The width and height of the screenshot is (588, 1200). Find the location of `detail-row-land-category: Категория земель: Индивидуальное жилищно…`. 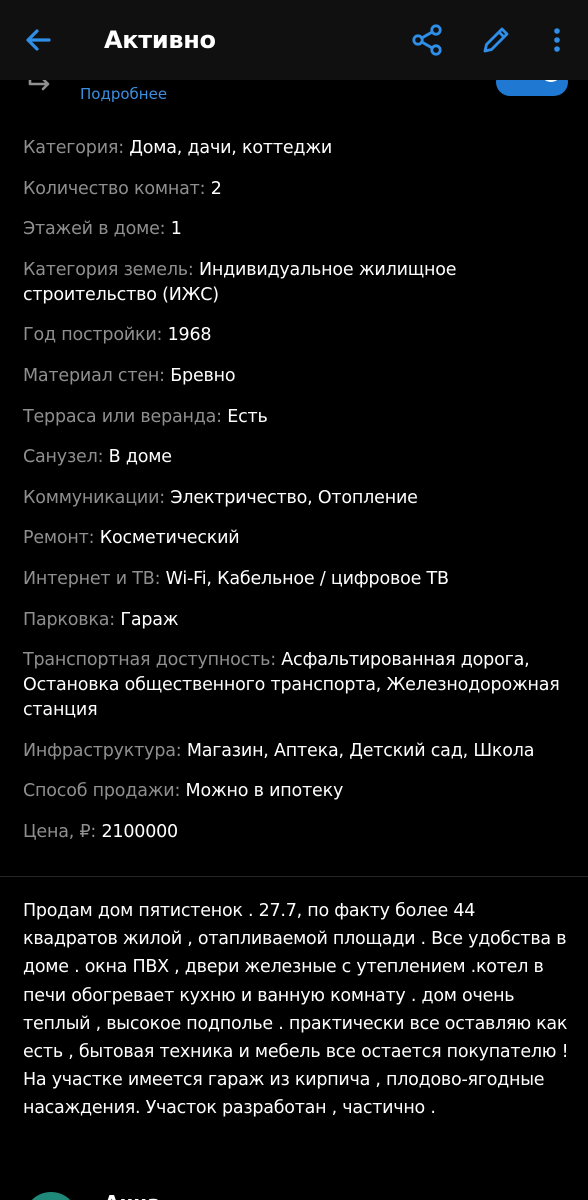

detail-row-land-category: Категория земель: Индивидуальное жилищно… is located at coordinates (297, 283).